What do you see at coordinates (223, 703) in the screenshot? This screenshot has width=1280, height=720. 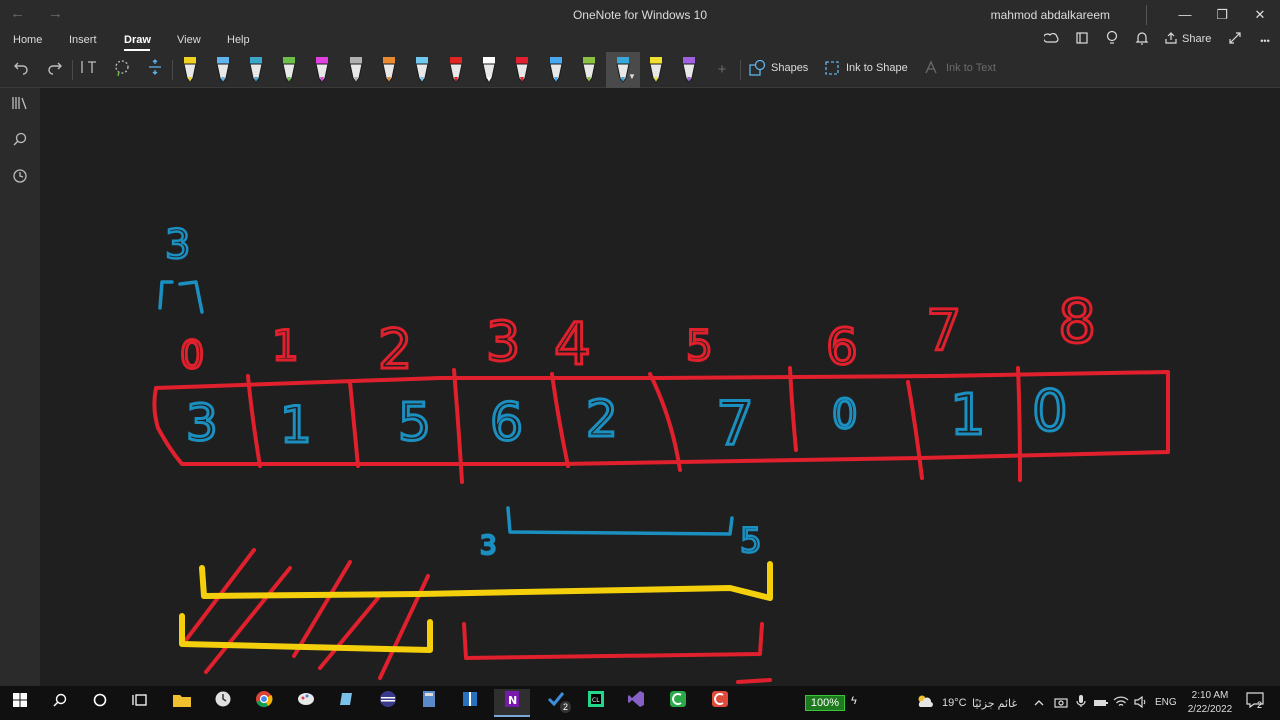 I see `app-icon-clock` at bounding box center [223, 703].